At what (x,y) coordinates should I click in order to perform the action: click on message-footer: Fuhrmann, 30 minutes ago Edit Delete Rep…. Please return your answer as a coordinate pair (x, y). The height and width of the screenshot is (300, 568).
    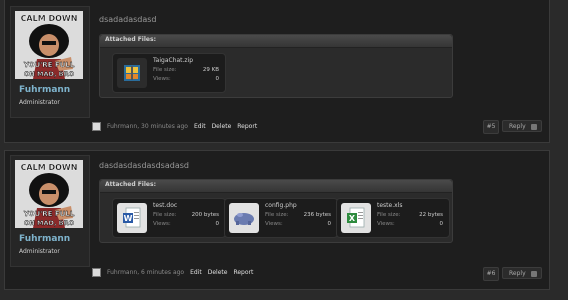
    Looking at the image, I should click on (174, 126).